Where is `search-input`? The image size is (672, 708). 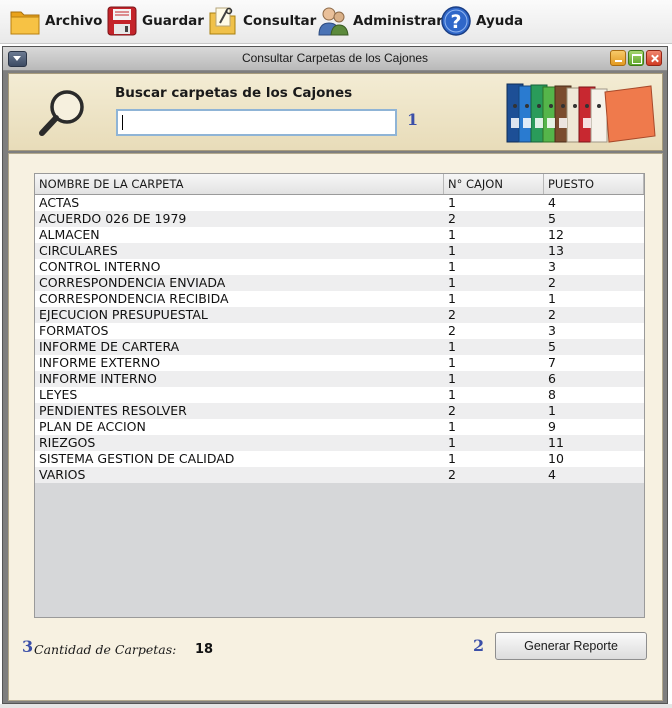 search-input is located at coordinates (256, 122).